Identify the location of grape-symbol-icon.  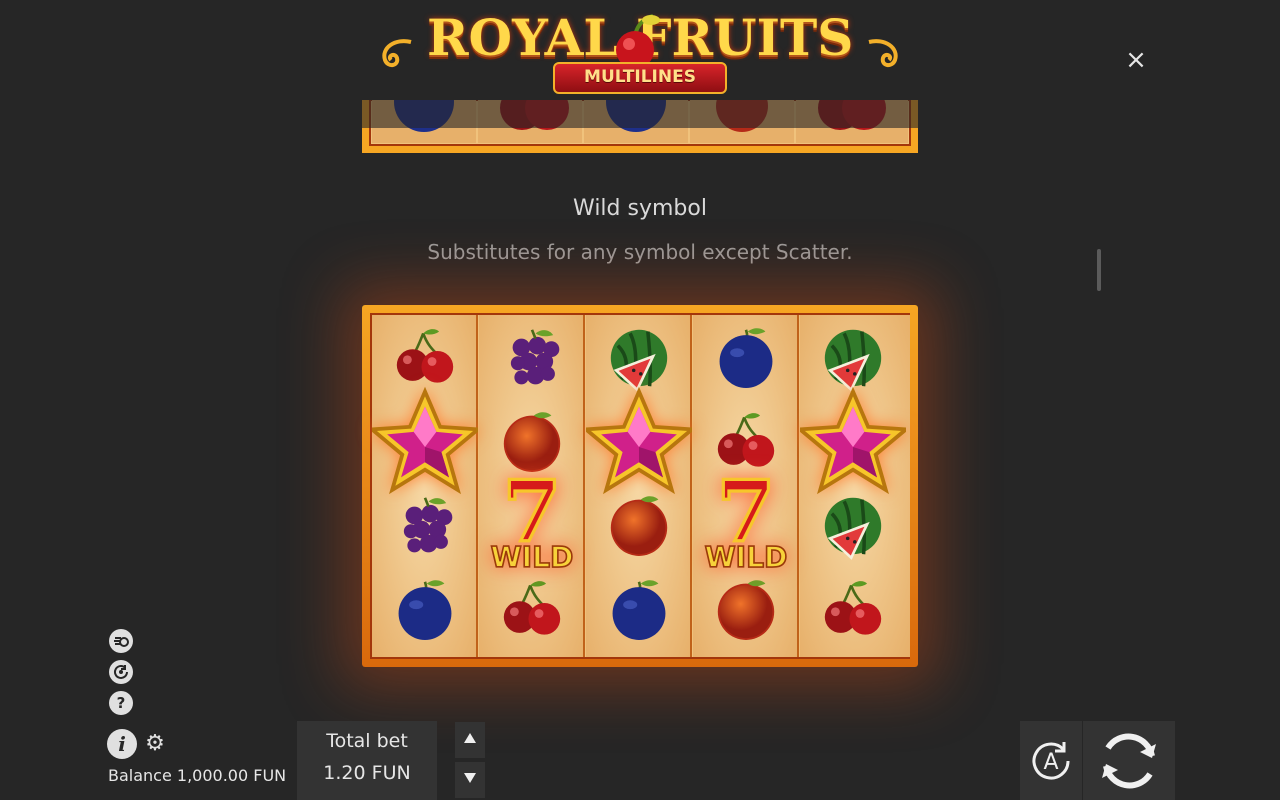
(532, 358).